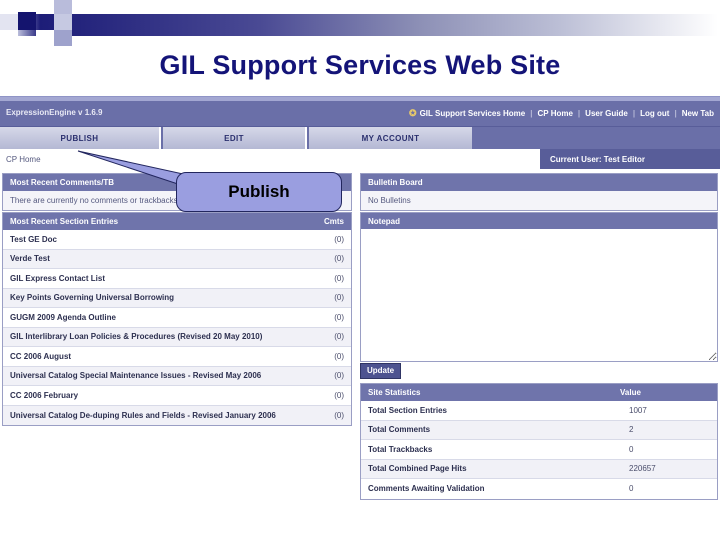  What do you see at coordinates (23, 159) in the screenshot?
I see `breadcrumb: CP Home` at bounding box center [23, 159].